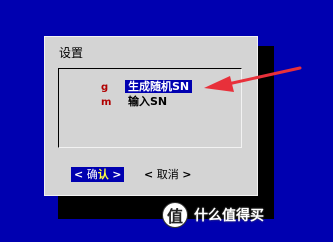  I want to click on confirm-button: < 确认 >, so click(98, 174).